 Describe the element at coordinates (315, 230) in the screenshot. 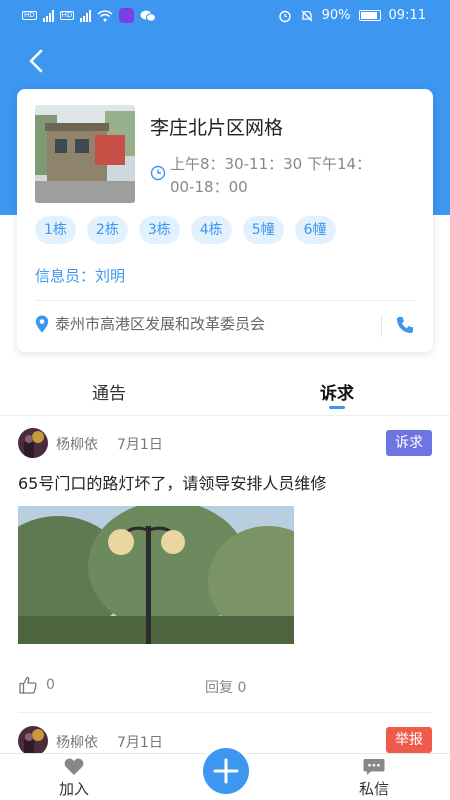

I see `building-tag: 6幢` at that location.